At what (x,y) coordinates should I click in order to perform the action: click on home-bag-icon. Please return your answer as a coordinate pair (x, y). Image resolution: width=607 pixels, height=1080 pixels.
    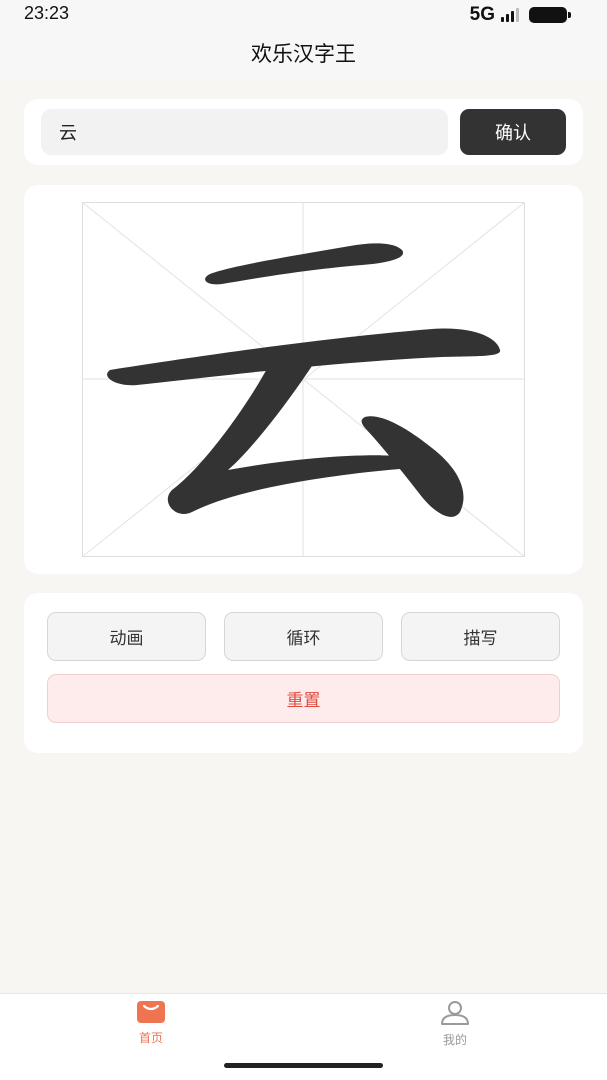
    Looking at the image, I should click on (151, 1012).